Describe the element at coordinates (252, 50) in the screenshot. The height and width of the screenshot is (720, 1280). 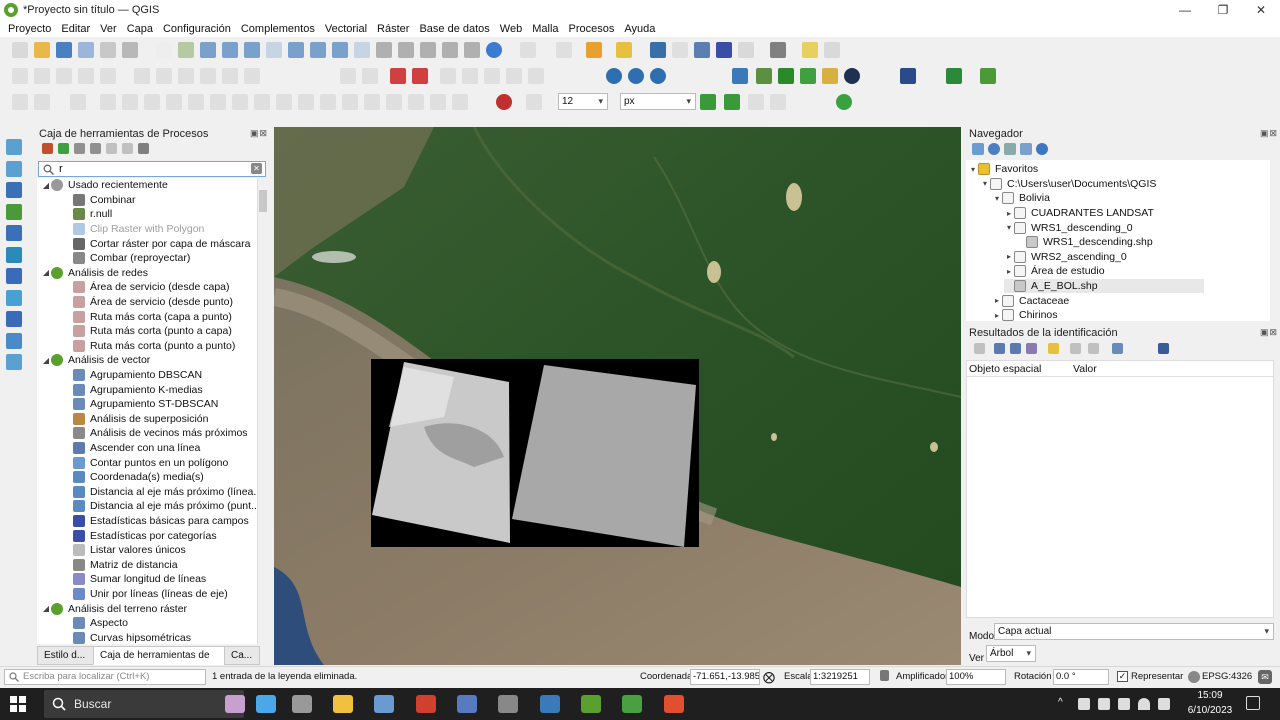
I see `zoom-full-icon` at that location.